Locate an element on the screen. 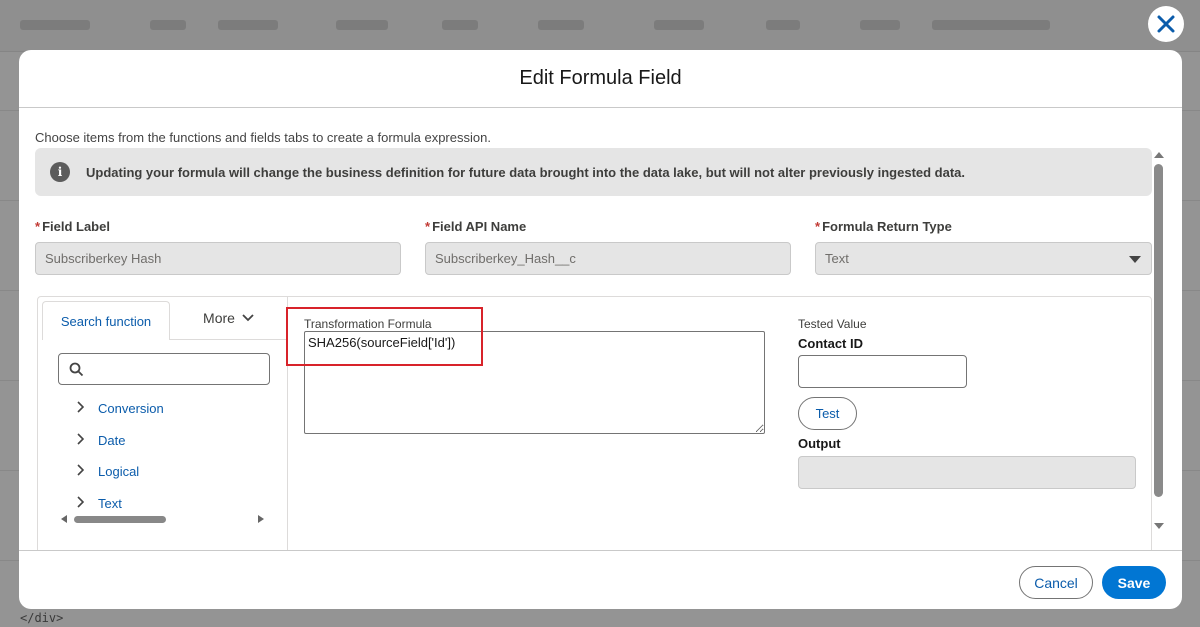  function-tabs: Search function More is located at coordinates (163, 318).